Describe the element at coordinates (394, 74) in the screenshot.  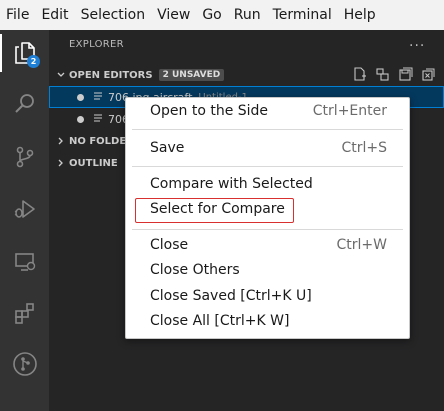
I see `open-editors-actions` at that location.